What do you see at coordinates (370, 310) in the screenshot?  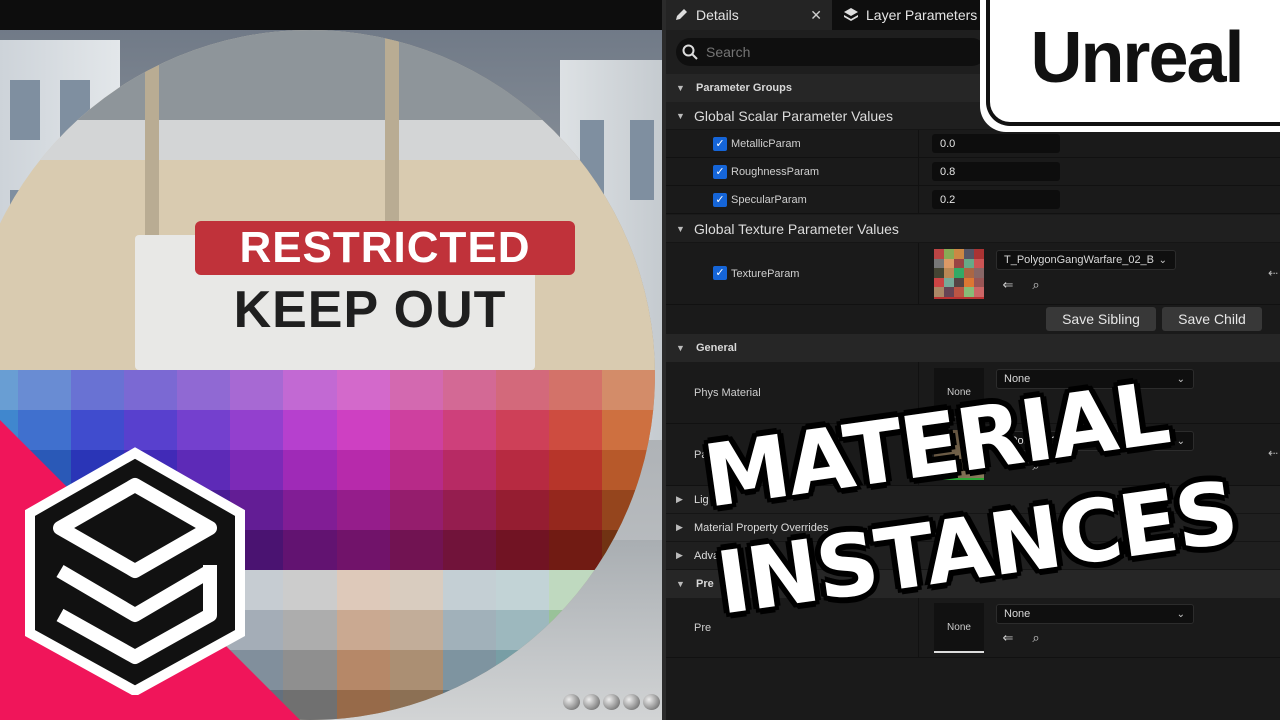 I see `sign-keep-out-text: KEEP OUT` at bounding box center [370, 310].